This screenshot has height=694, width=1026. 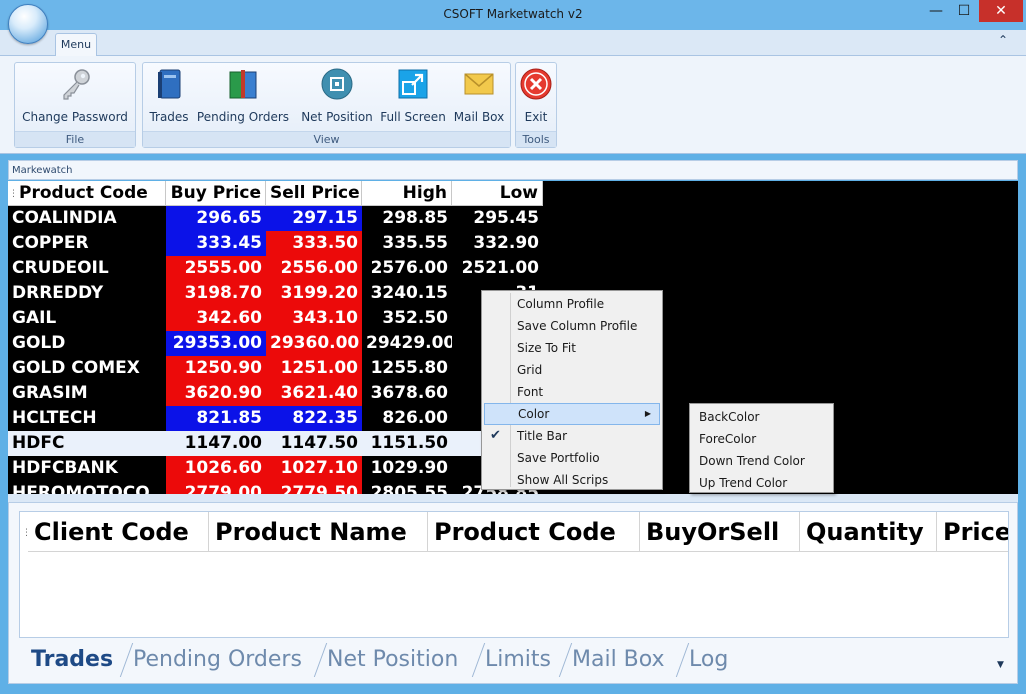 What do you see at coordinates (39, 343) in the screenshot?
I see `product-code-cell: GOLD` at bounding box center [39, 343].